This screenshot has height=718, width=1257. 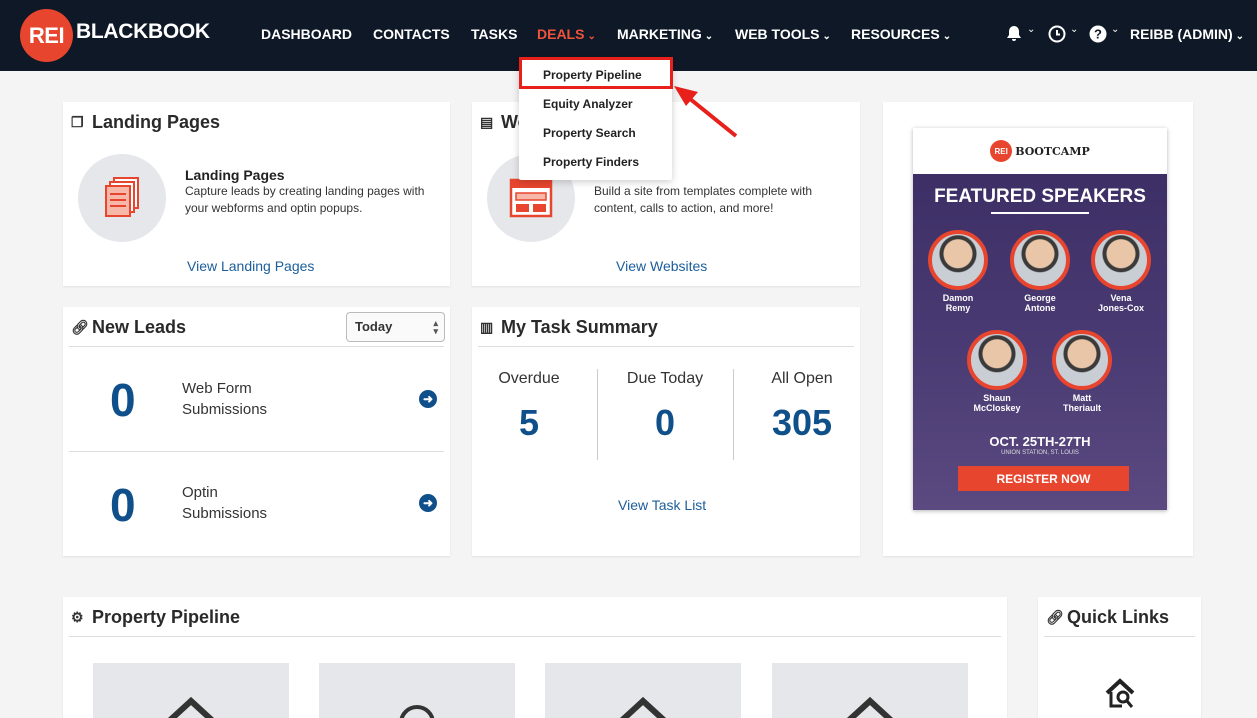 I want to click on speaker-last-name: Antone, so click(x=1040, y=308).